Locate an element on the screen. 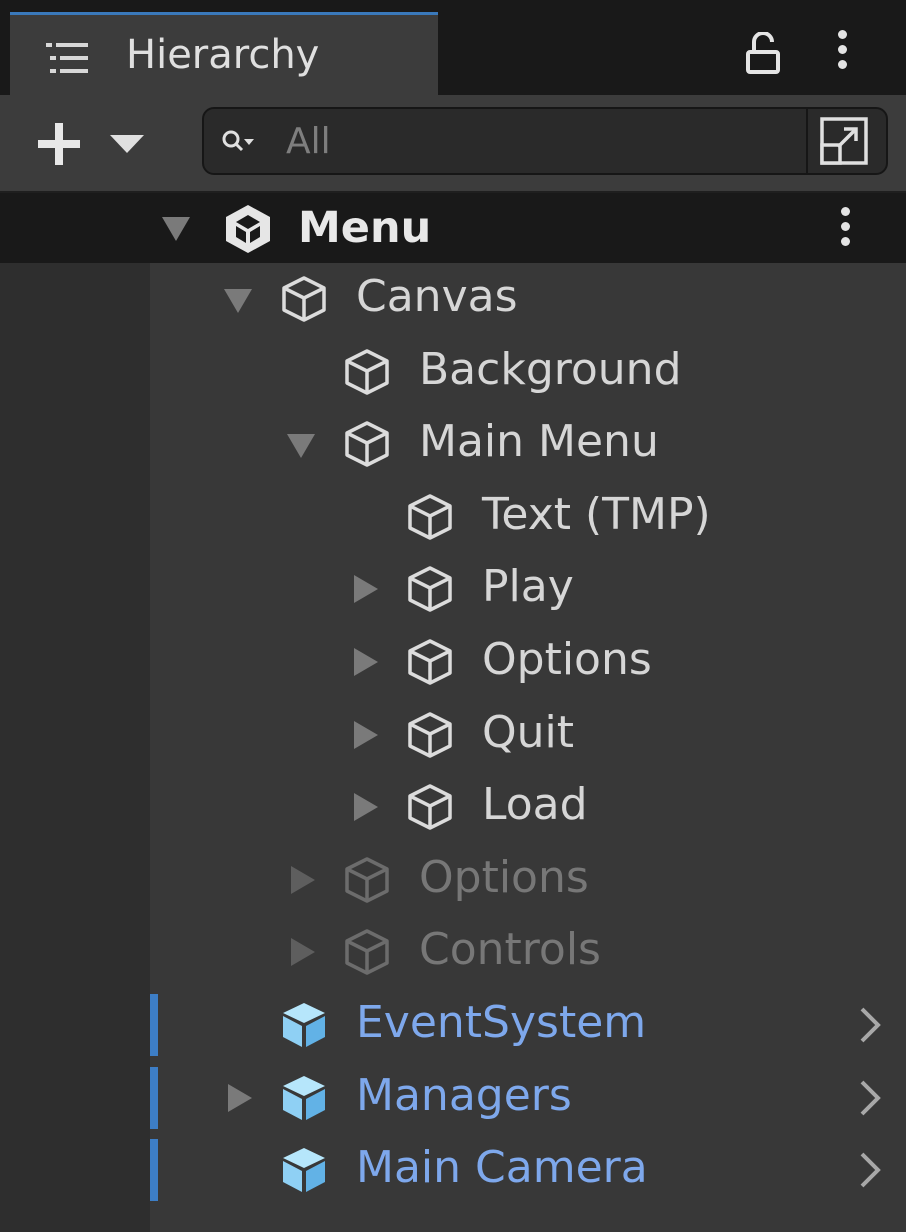  toolbar is located at coordinates (453, 144).